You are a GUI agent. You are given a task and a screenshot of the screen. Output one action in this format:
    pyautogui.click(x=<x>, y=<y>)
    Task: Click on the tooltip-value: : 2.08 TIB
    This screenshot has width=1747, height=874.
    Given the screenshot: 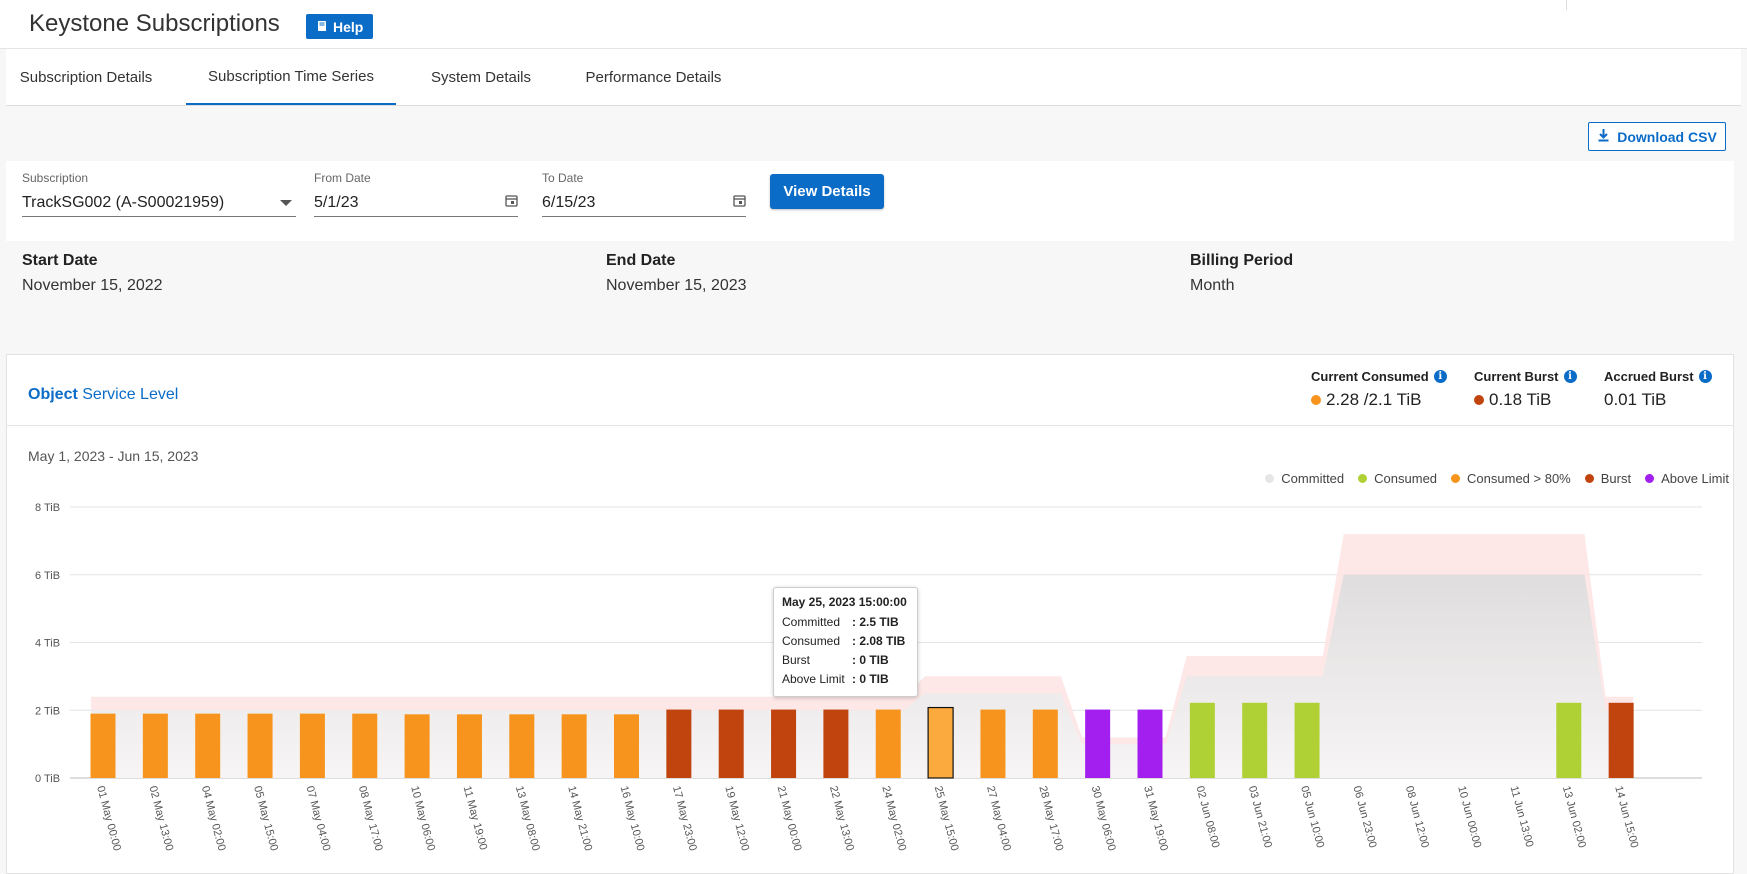 What is the action you would take?
    pyautogui.click(x=879, y=641)
    